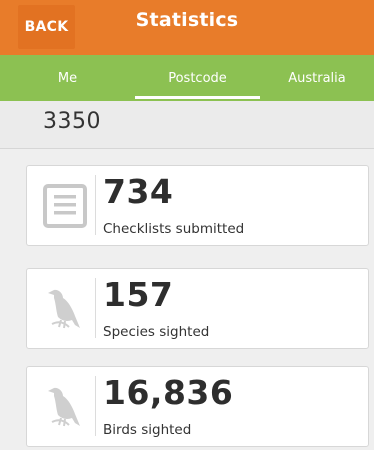 This screenshot has width=374, height=450. I want to click on postcode-label: 3350, so click(72, 121).